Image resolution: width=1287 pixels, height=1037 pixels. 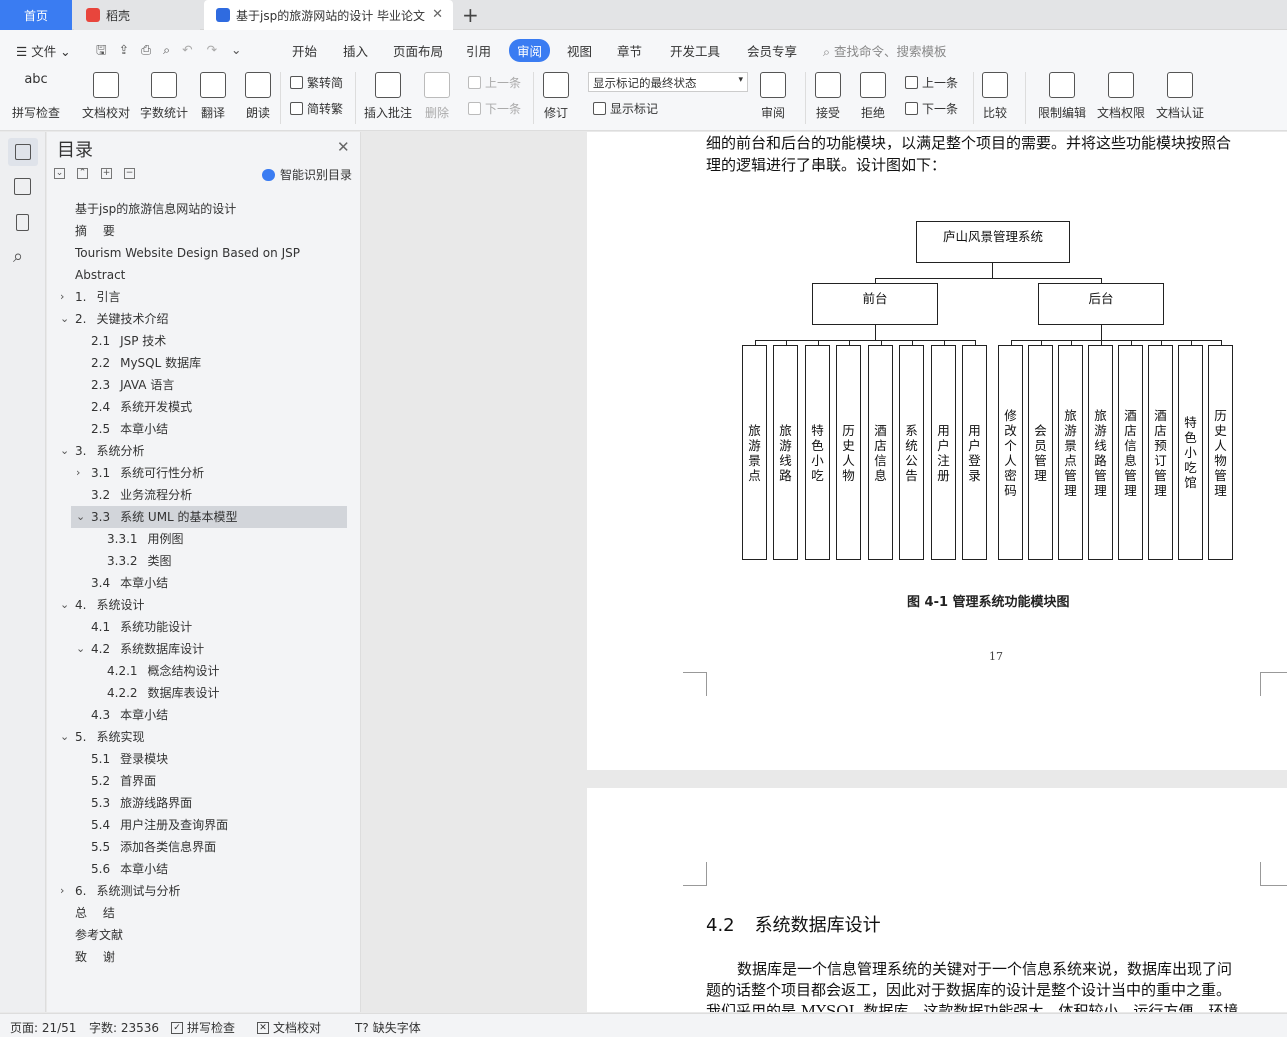 I want to click on tab-references: 引用, so click(x=478, y=50).